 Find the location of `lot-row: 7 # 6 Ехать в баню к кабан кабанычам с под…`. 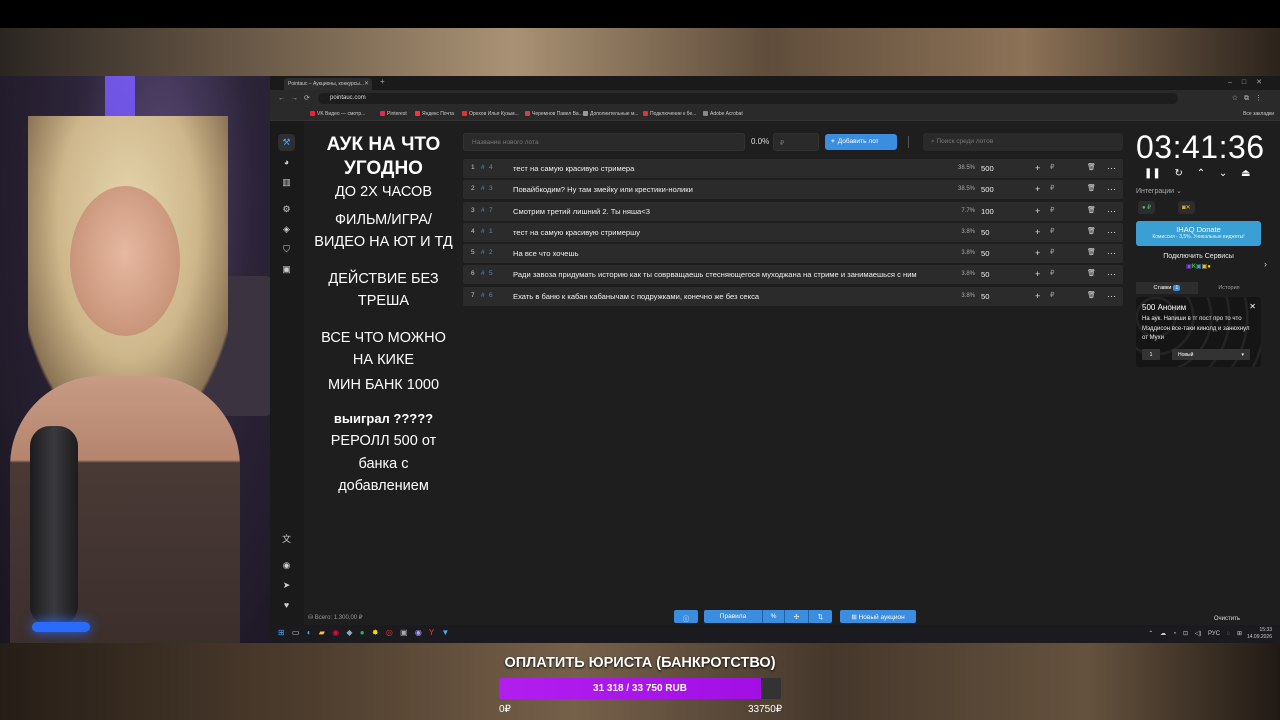

lot-row: 7 # 6 Ехать в баню к кабан кабанычам с под… is located at coordinates (793, 296).